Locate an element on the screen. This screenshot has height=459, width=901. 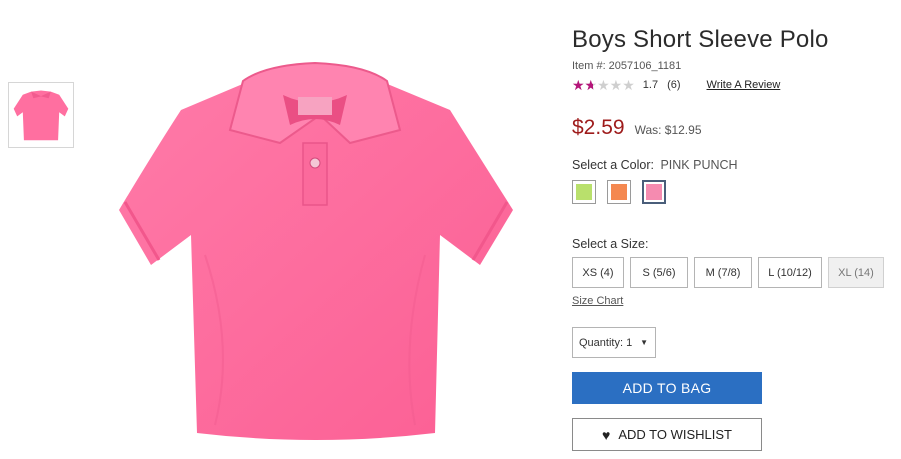
heart-icon: ♥ is located at coordinates (606, 434).